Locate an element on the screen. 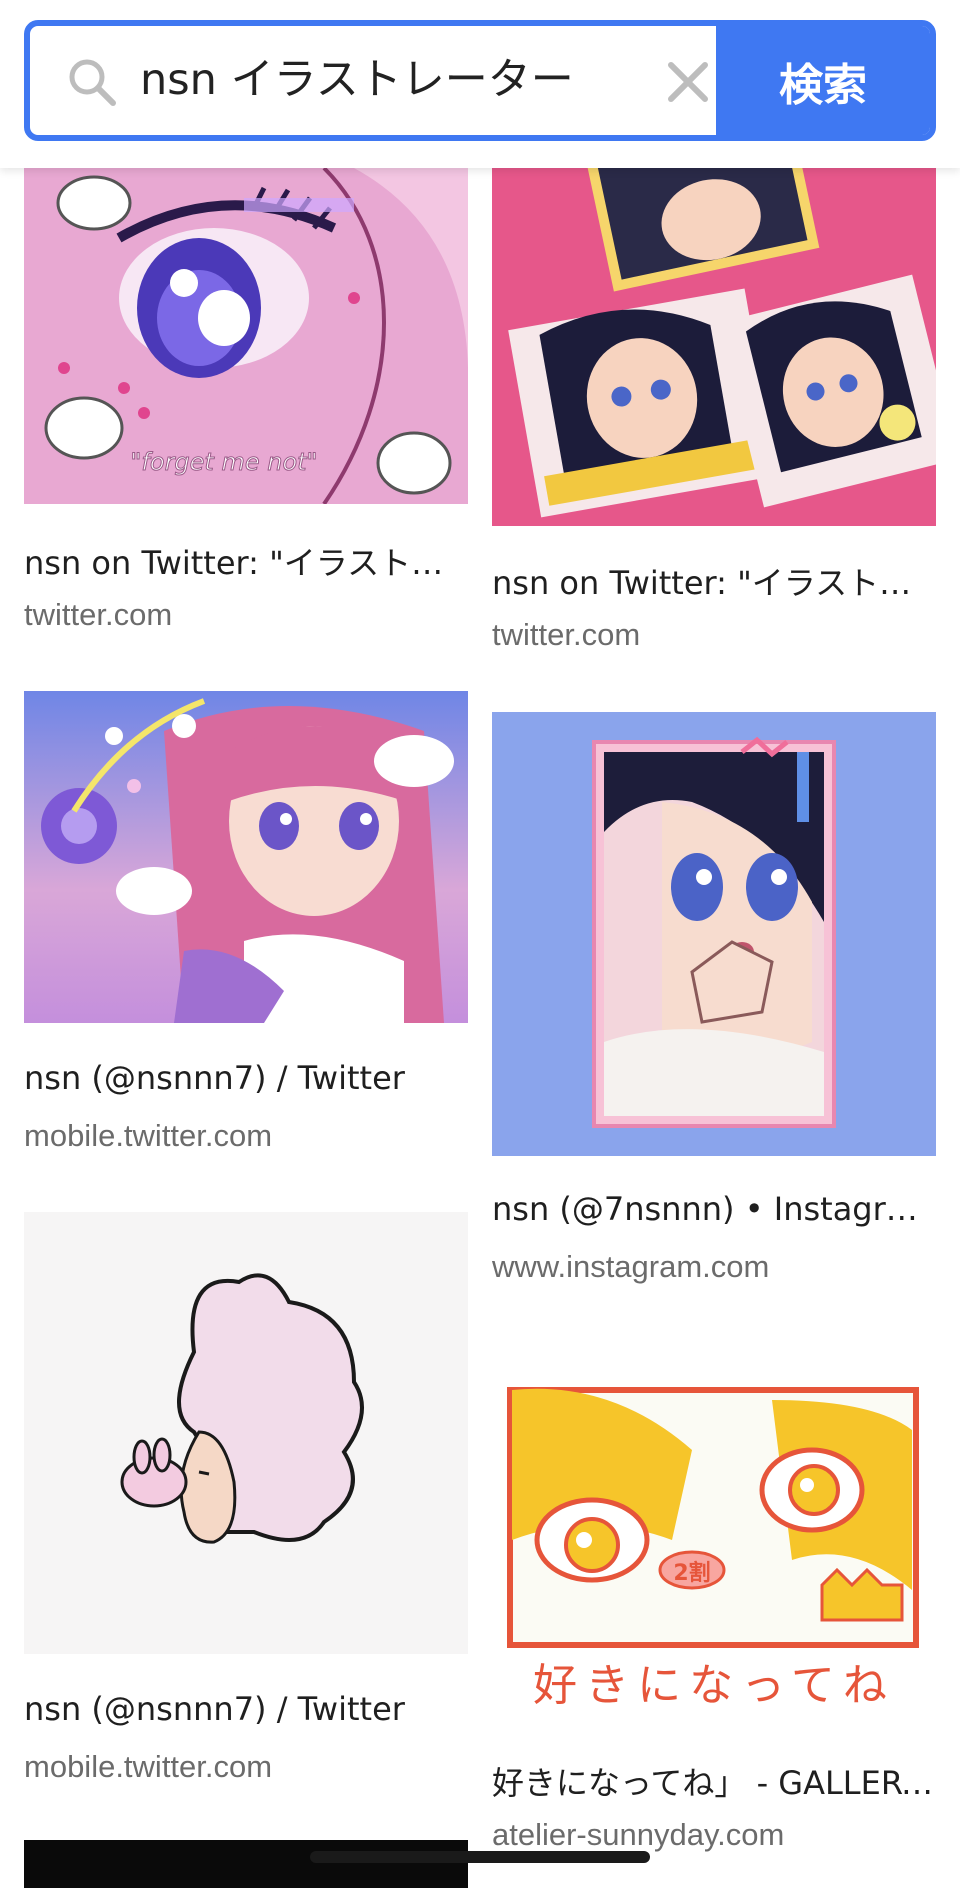 The height and width of the screenshot is (1888, 960). search-icon is located at coordinates (92, 82).